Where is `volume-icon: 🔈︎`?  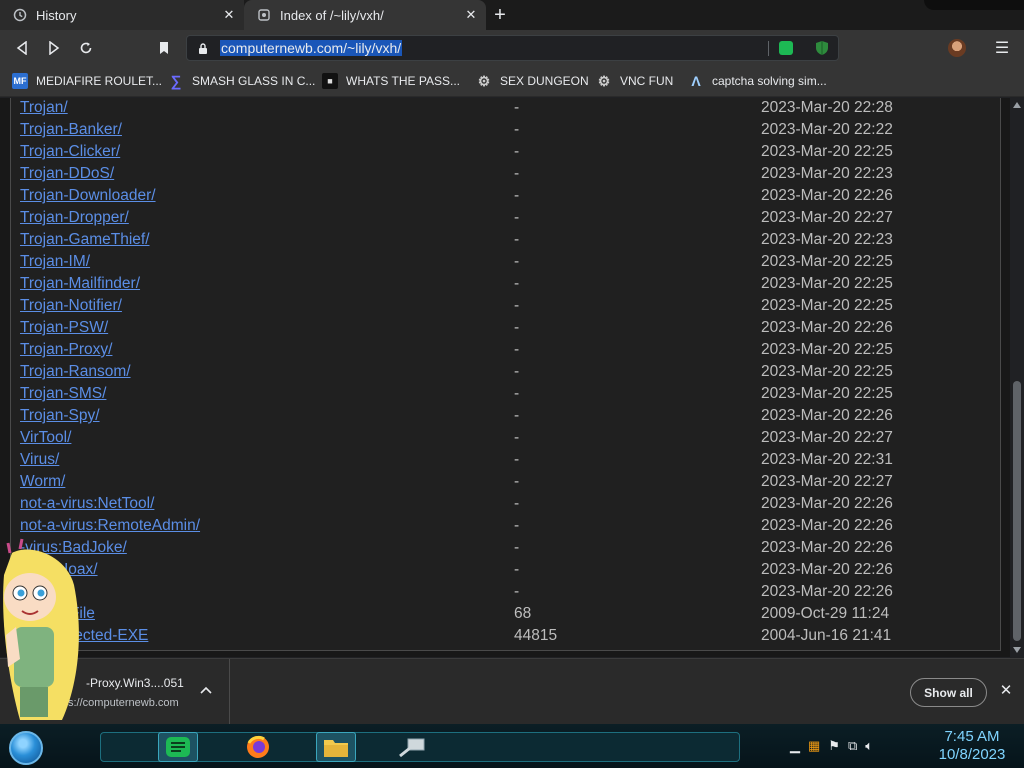
volume-icon: 🔈︎ is located at coordinates (869, 746).